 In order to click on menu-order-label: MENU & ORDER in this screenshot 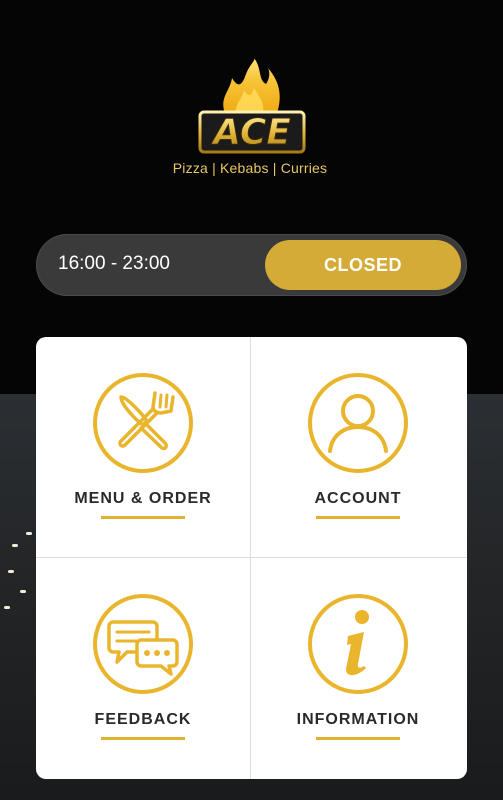, I will do `click(143, 498)`.